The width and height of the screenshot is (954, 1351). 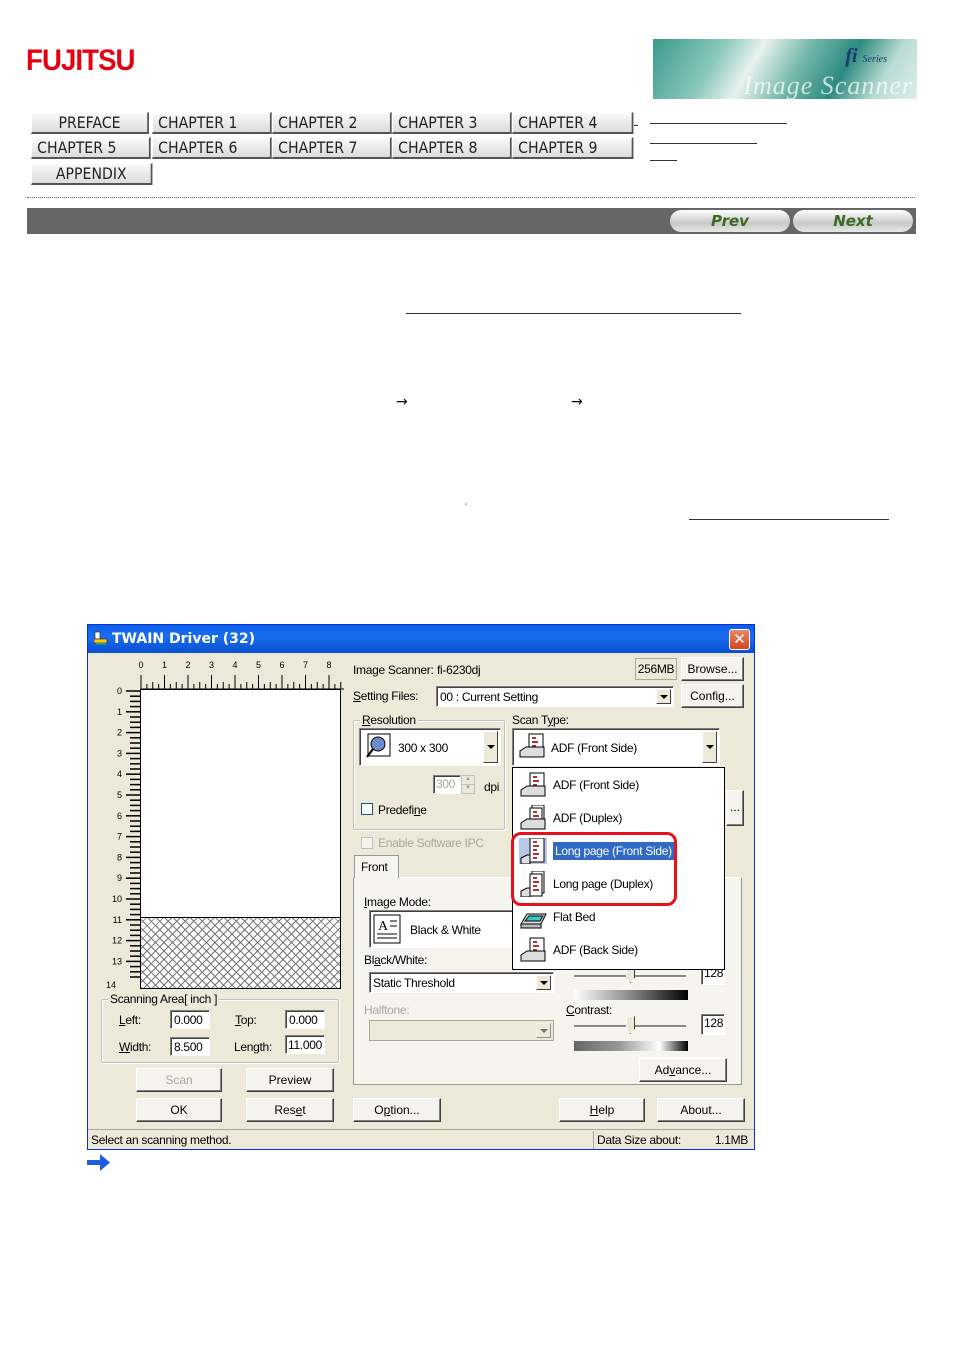 What do you see at coordinates (92, 174) in the screenshot?
I see `nav-appendix: APPENDIX` at bounding box center [92, 174].